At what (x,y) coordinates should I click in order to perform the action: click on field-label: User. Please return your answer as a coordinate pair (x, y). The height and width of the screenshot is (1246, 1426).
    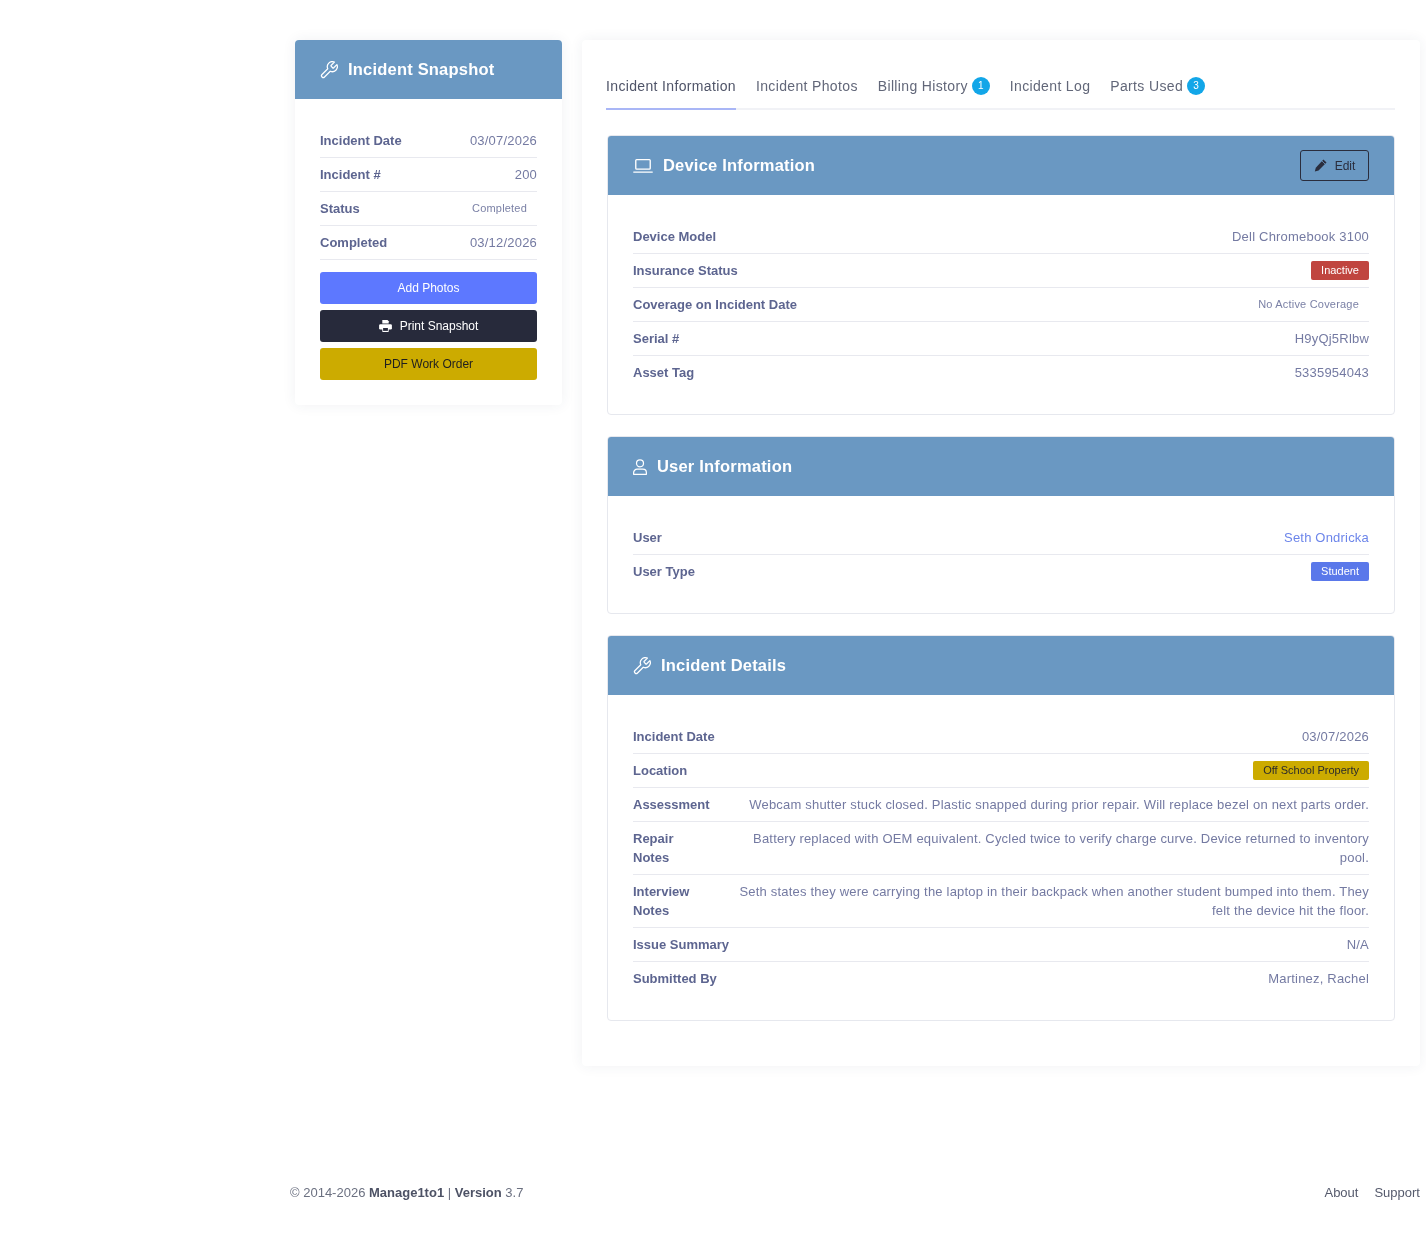
    Looking at the image, I should click on (647, 538).